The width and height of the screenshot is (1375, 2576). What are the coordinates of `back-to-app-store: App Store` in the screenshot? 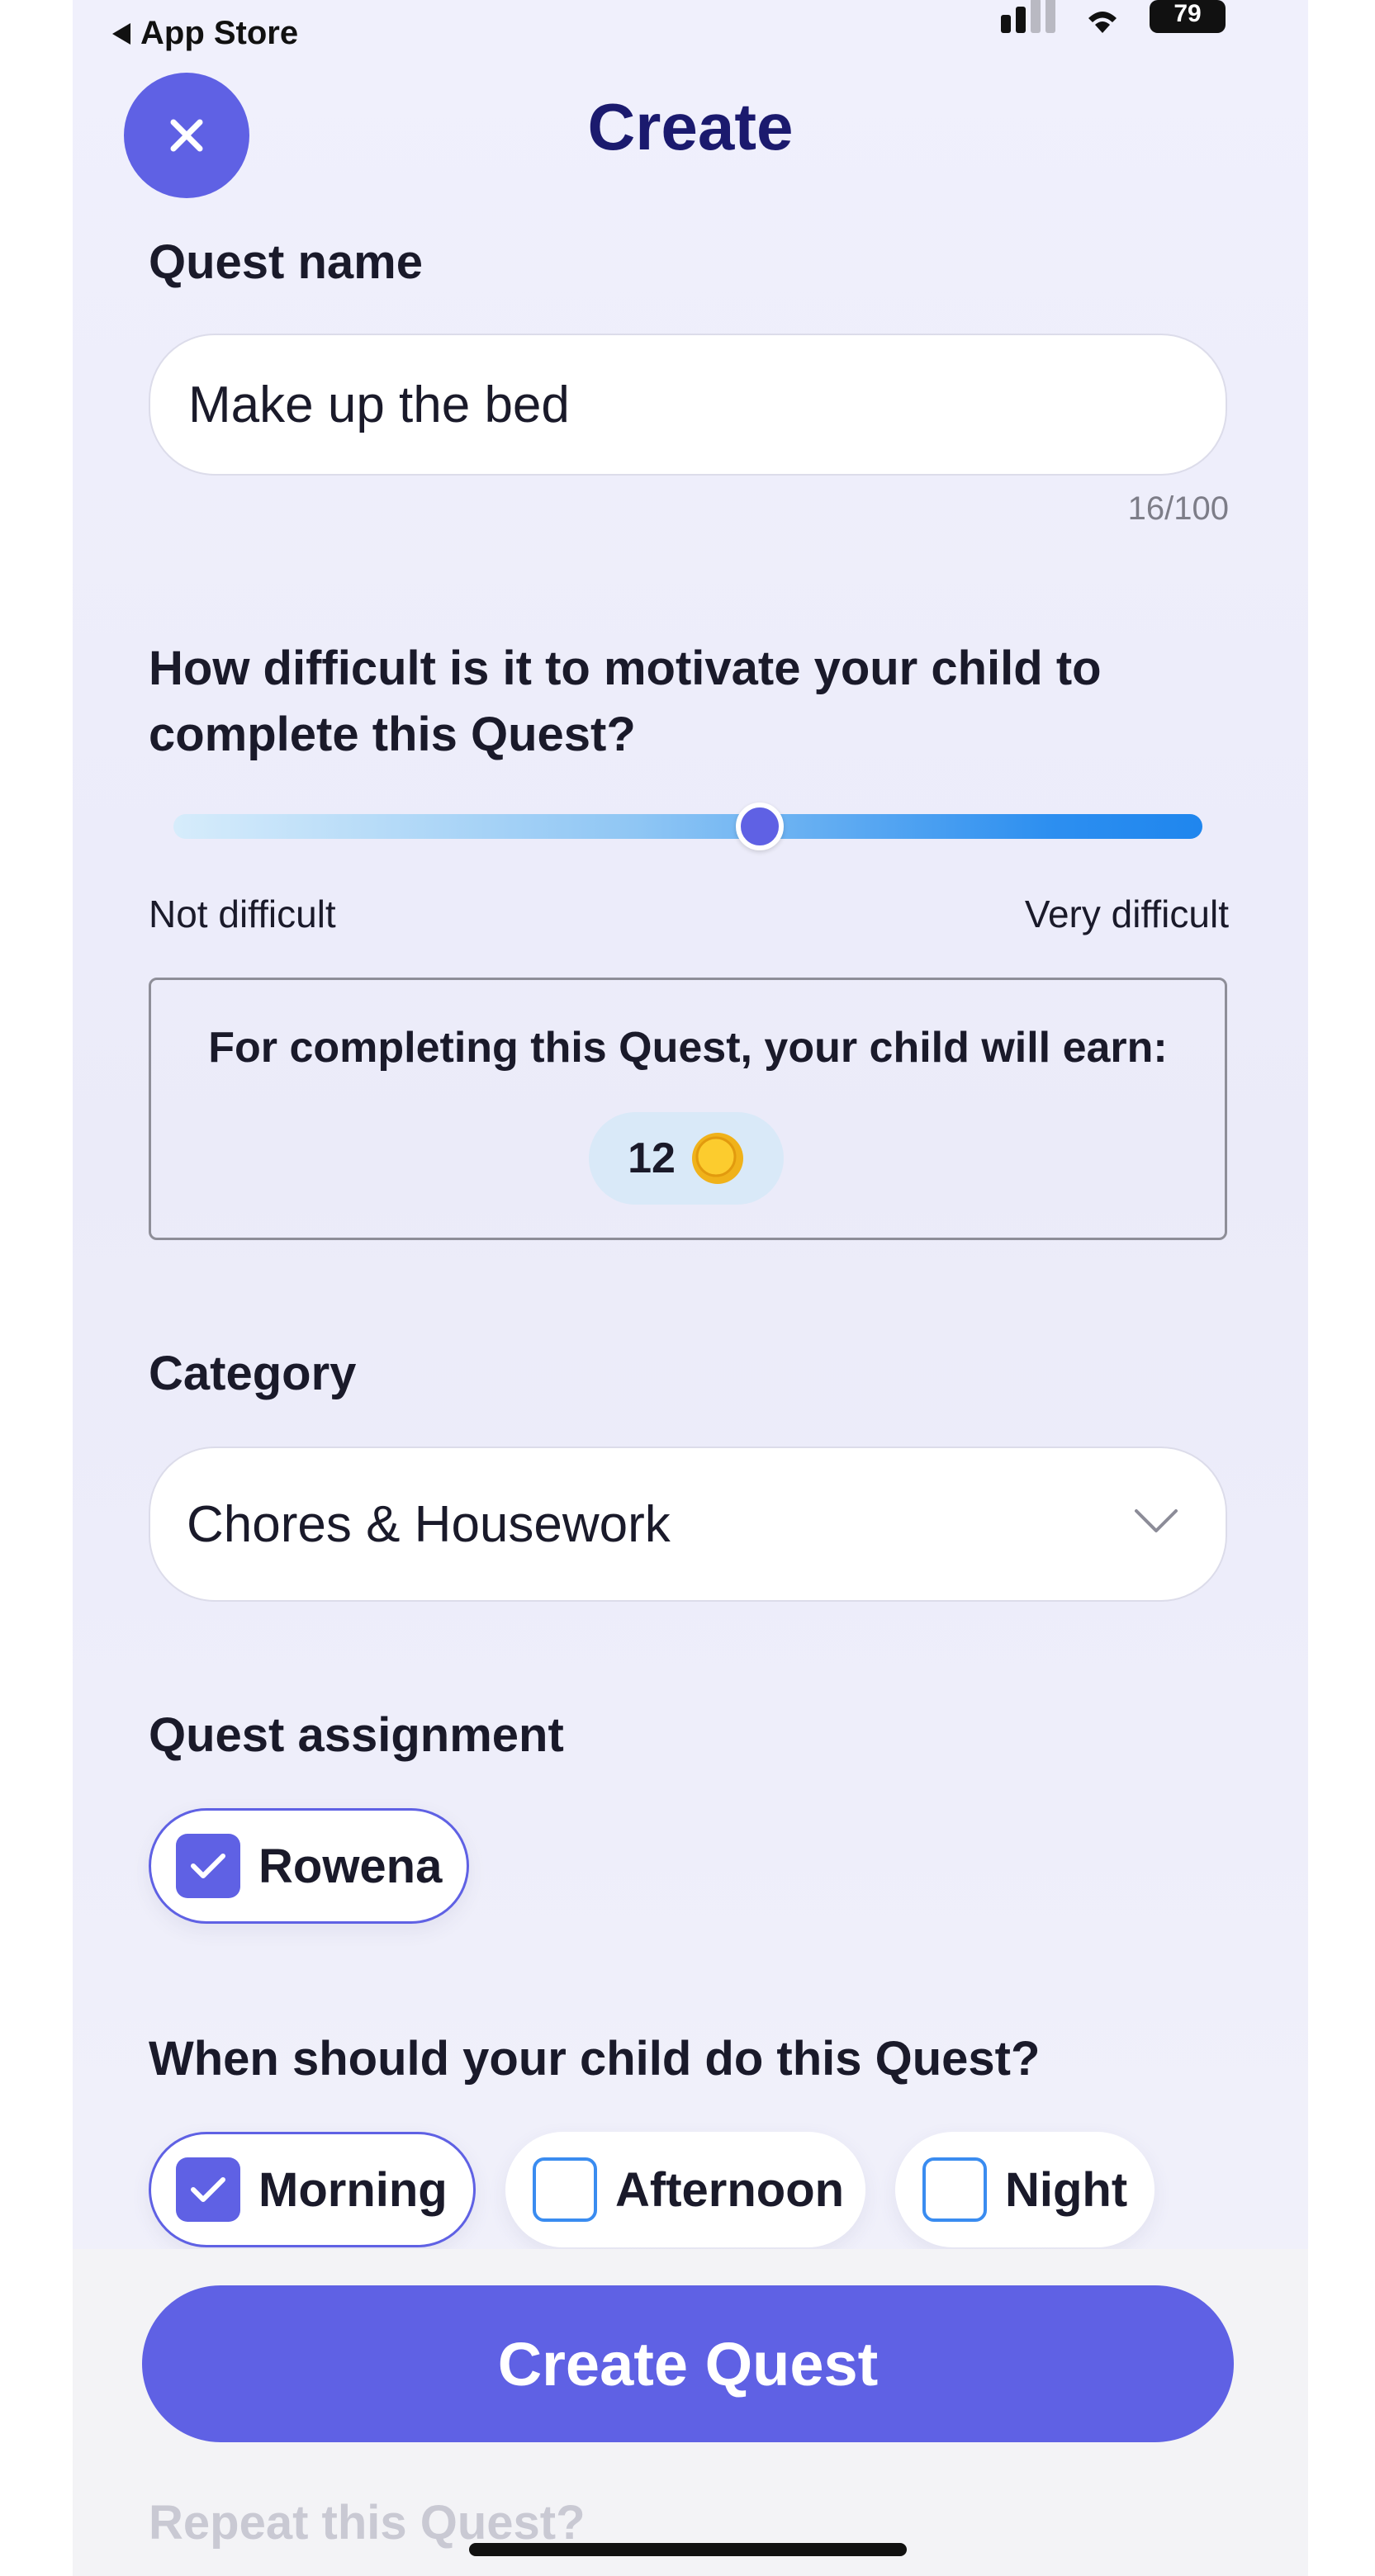 It's located at (205, 33).